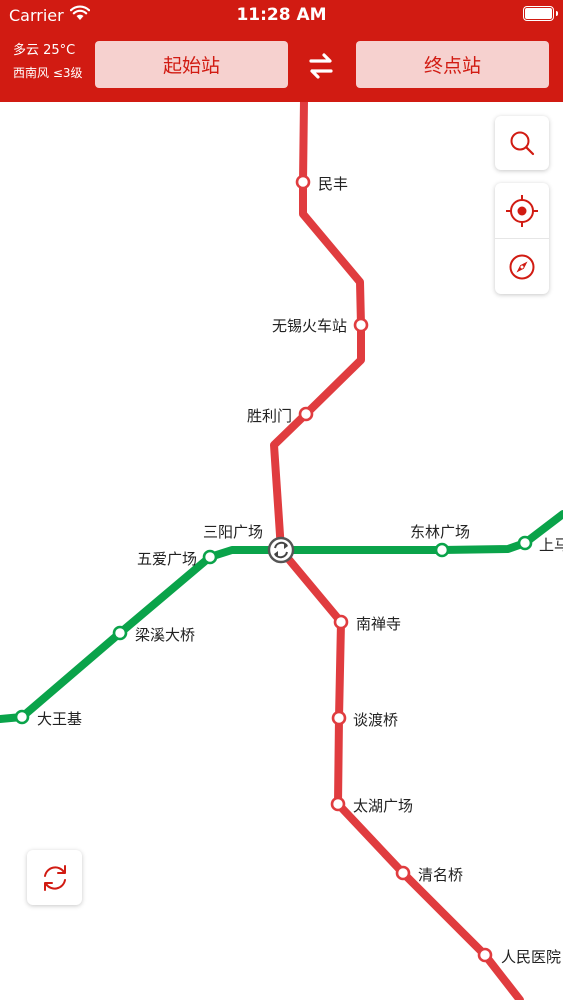 Image resolution: width=563 pixels, height=1000 pixels. I want to click on search-control, so click(522, 143).